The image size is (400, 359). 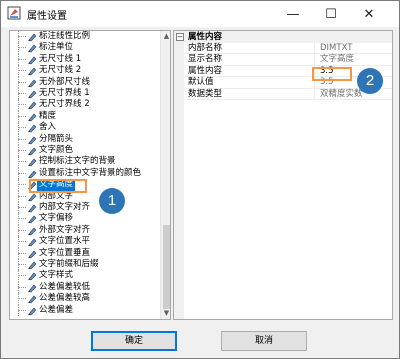 I want to click on property-value: DIMTXT, so click(x=336, y=48).